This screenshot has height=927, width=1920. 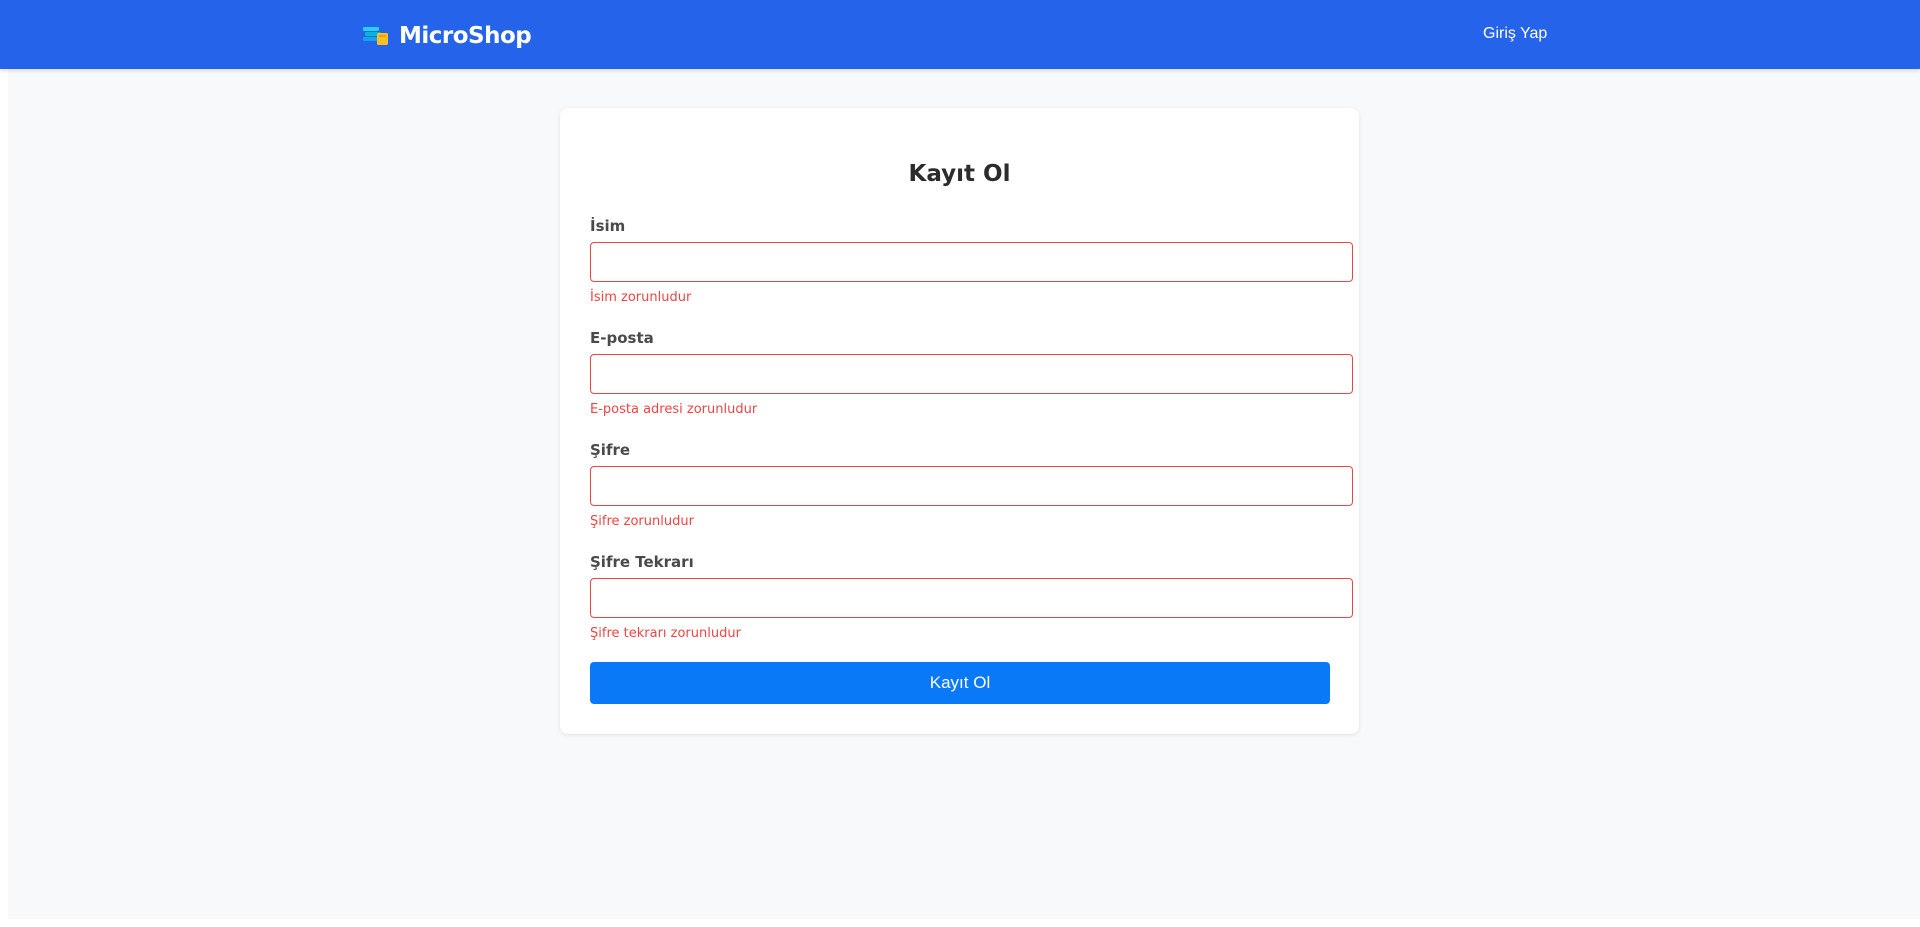 What do you see at coordinates (642, 521) in the screenshot?
I see `password-error: Şifre zorunludur` at bounding box center [642, 521].